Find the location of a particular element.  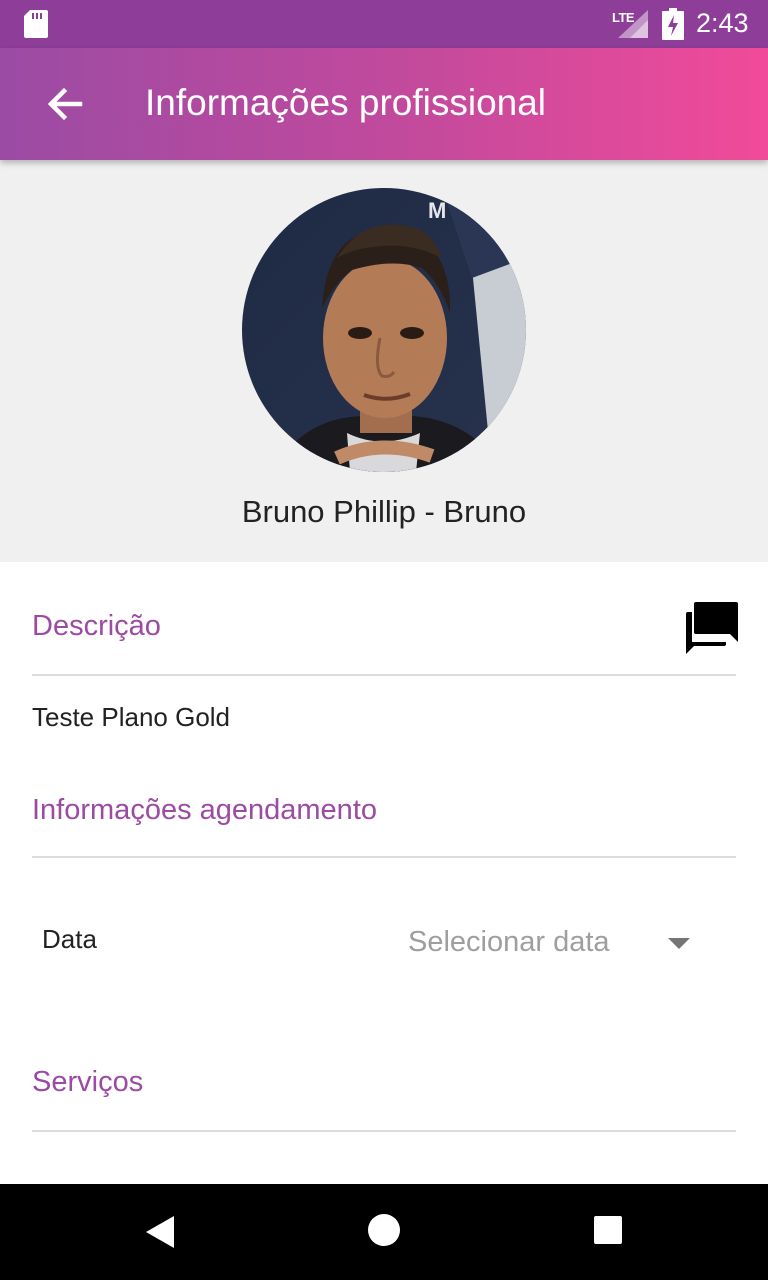

nav-recents-icon is located at coordinates (608, 1230).